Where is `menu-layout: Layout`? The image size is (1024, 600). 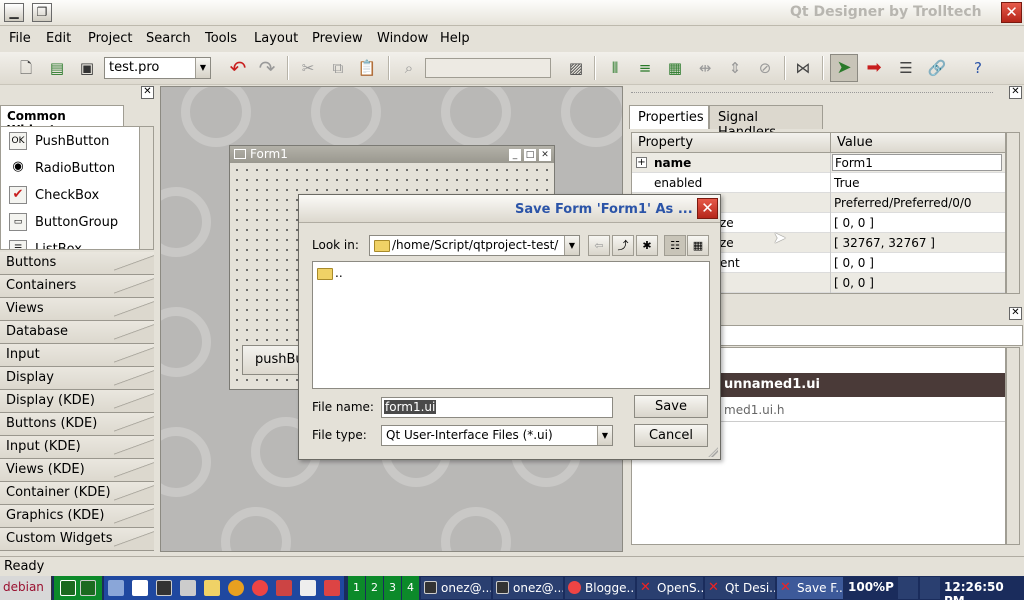 menu-layout: Layout is located at coordinates (276, 38).